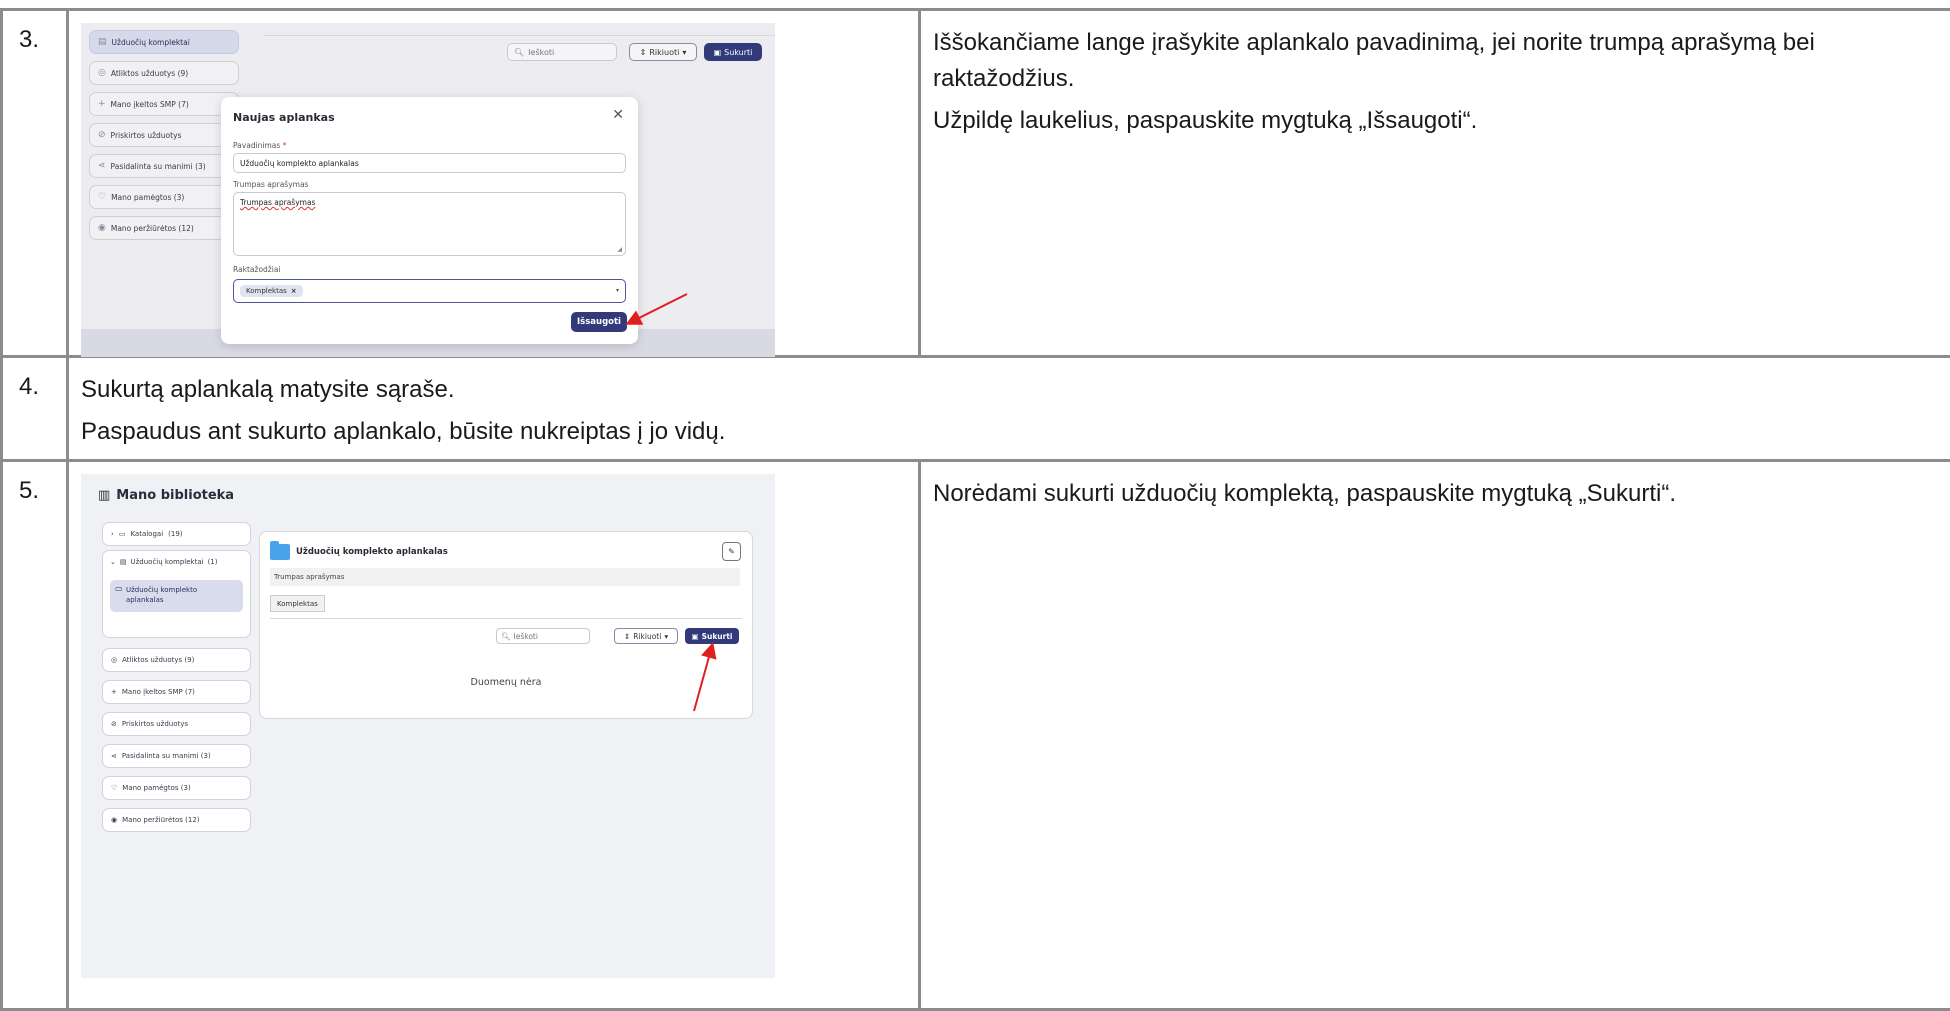 The image size is (1950, 1011). Describe the element at coordinates (257, 269) in the screenshot. I see `keywords-label: Raktažodžiai` at that location.